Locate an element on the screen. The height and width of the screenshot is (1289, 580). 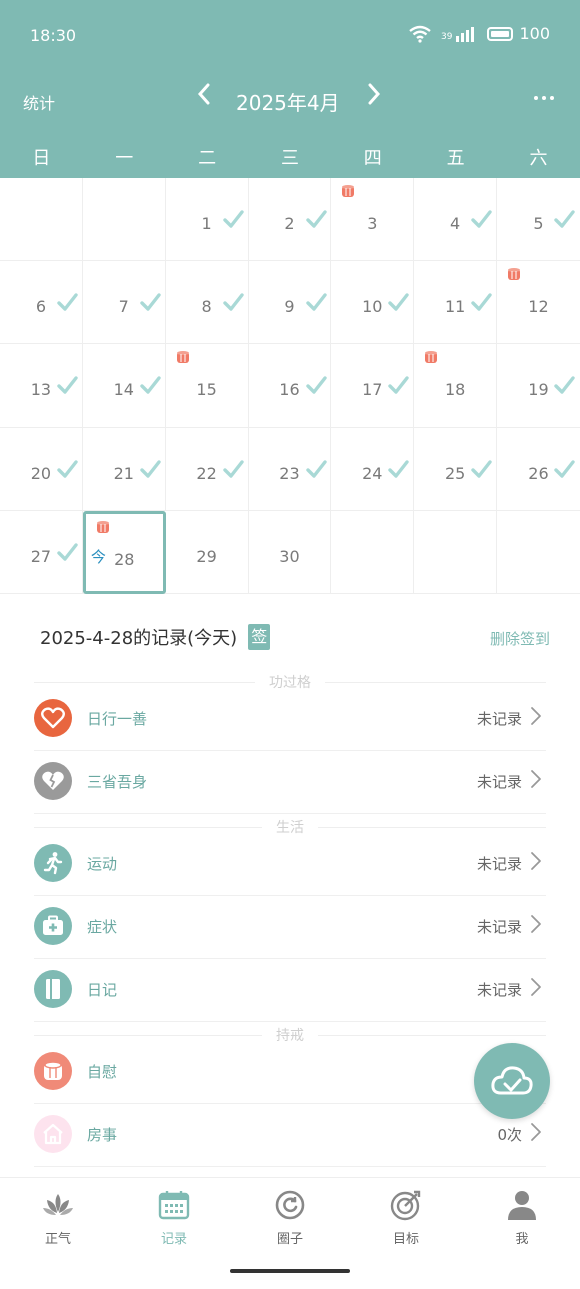
weekday-label: 三 is located at coordinates (289, 158).